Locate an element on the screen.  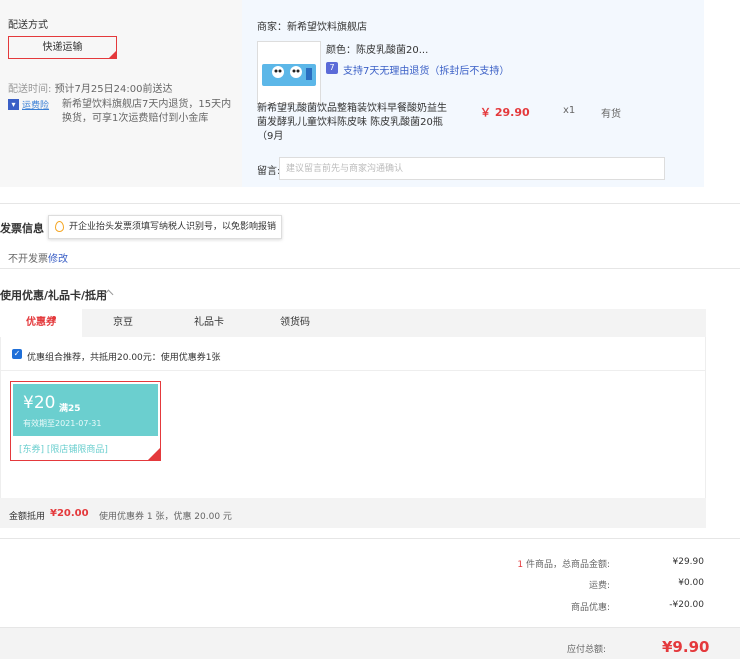
shipping-fee-label: 运费: is located at coordinates (599, 586).